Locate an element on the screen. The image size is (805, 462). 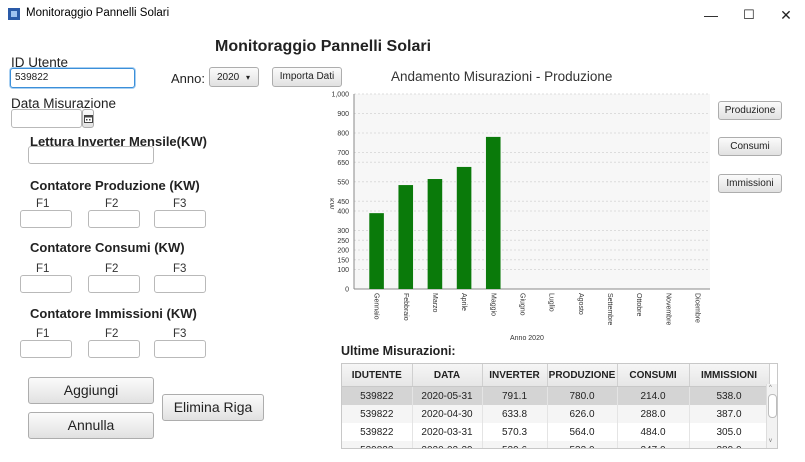
maximize-button: ☐ is located at coordinates (749, 15).